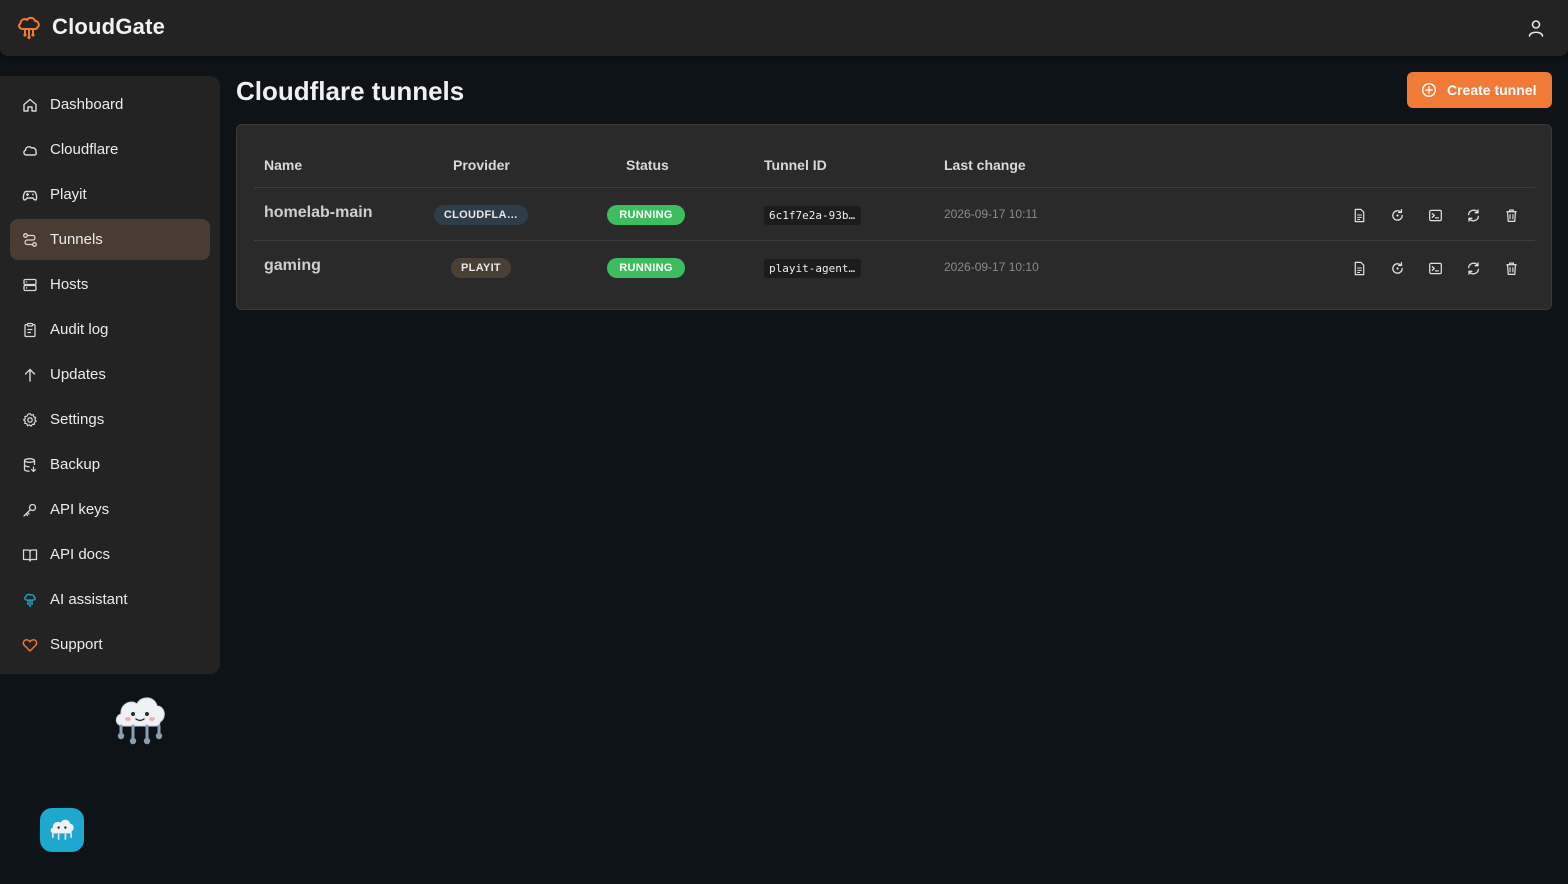  I want to click on sidebar-item-label: API keys, so click(80, 509).